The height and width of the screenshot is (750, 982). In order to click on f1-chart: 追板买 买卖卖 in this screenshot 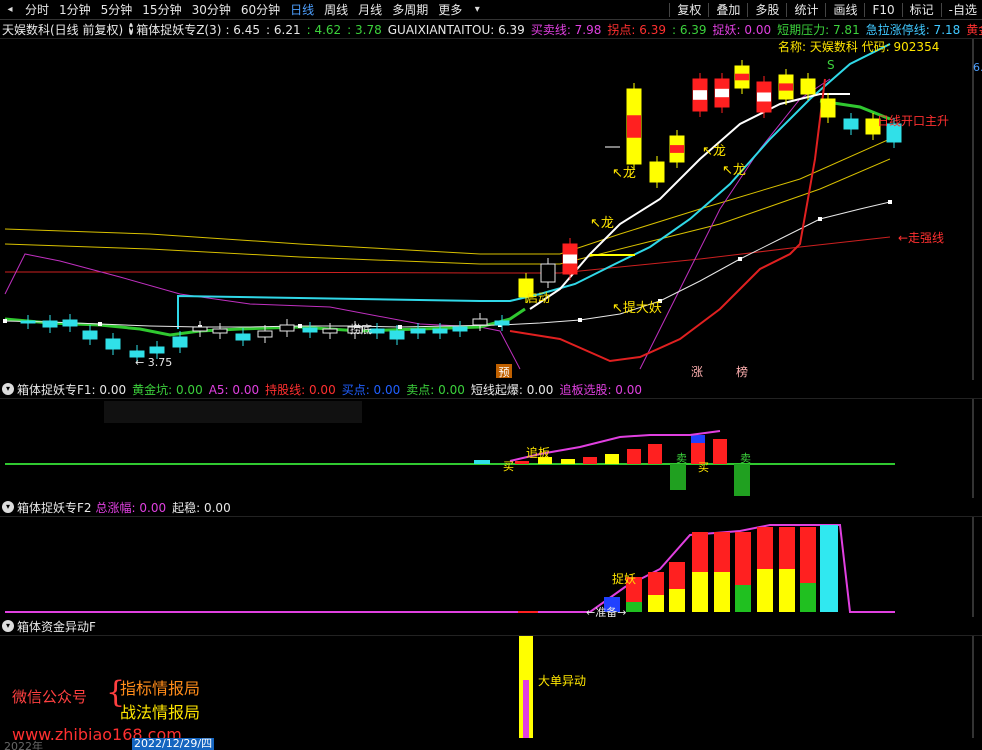, I will do `click(491, 448)`.